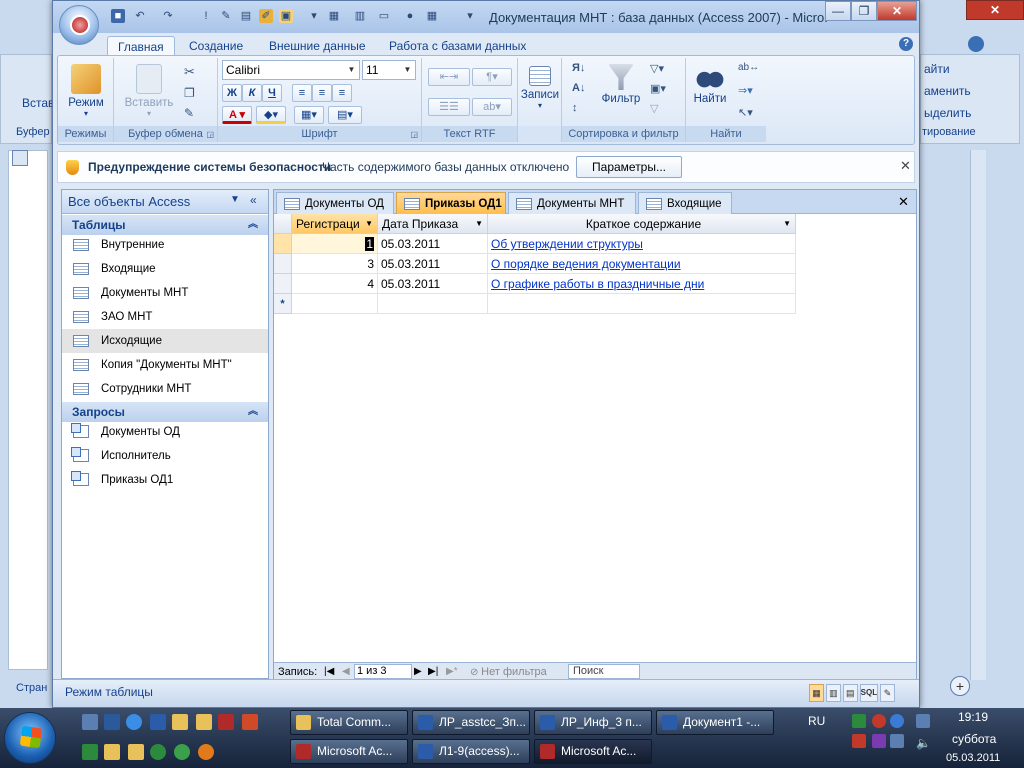 The image size is (1024, 768). Describe the element at coordinates (140, 16) in the screenshot. I see `undo-icon: ↶` at that location.